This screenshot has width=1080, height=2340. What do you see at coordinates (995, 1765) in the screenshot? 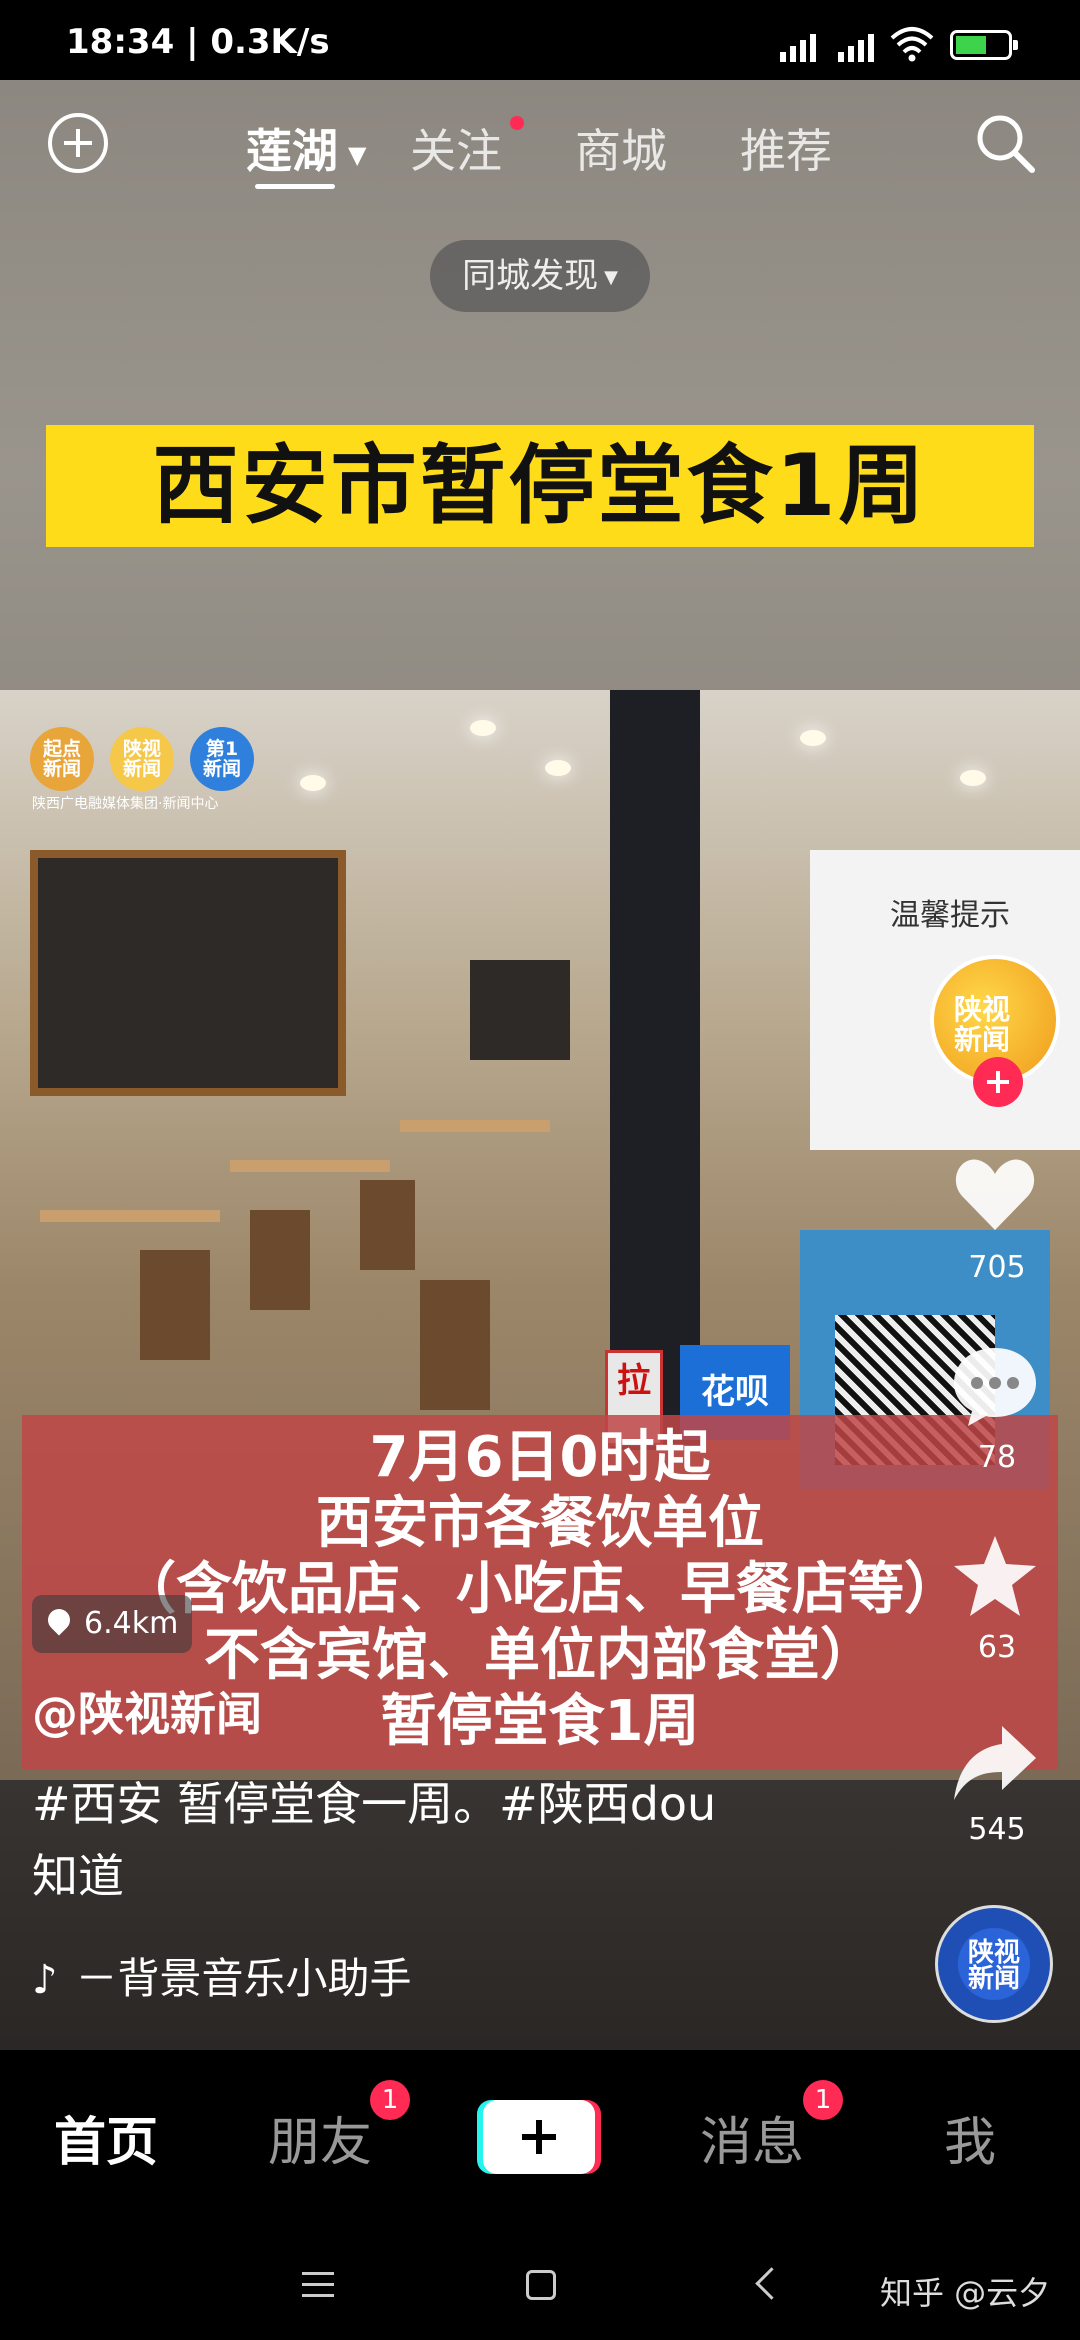
I see `share-icon` at bounding box center [995, 1765].